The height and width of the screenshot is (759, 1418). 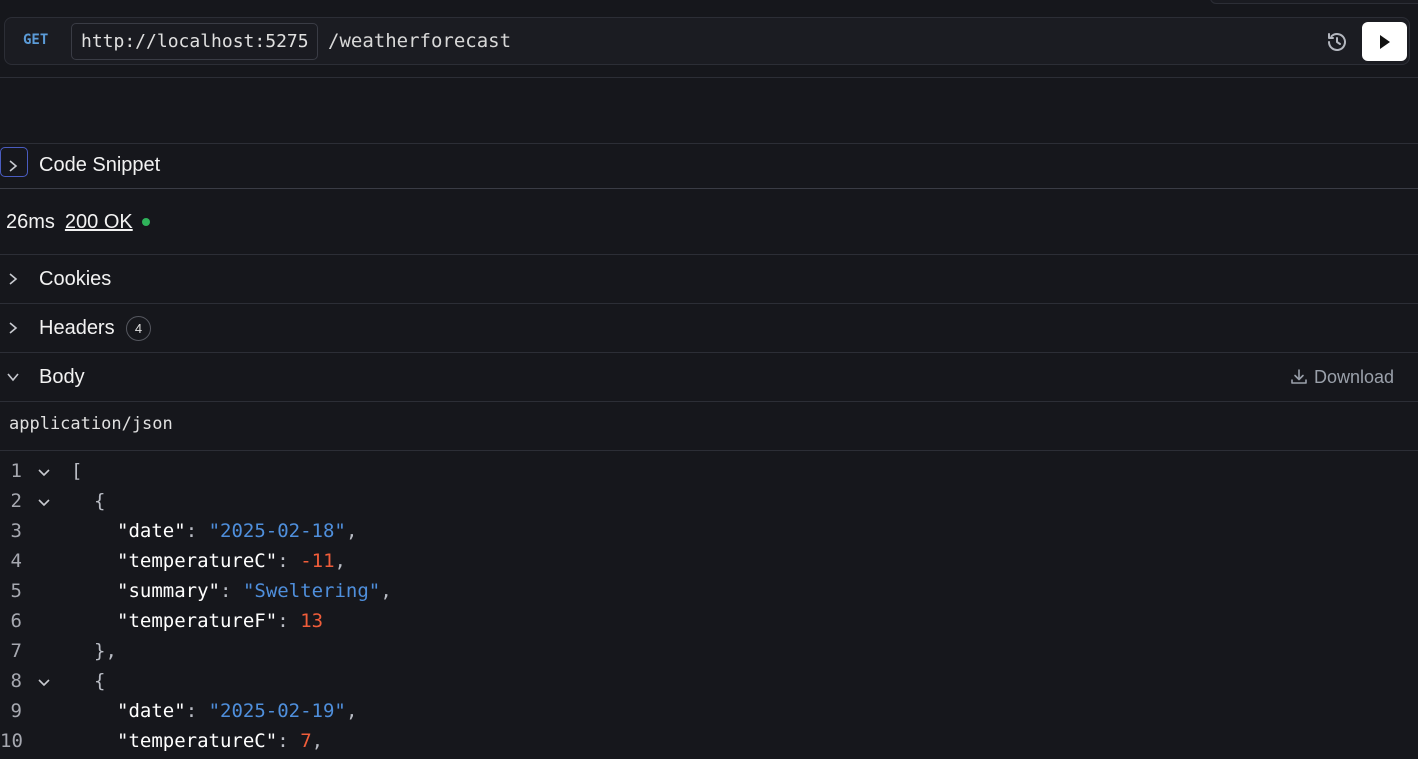 I want to click on code-token: "temperatureF", so click(x=197, y=621).